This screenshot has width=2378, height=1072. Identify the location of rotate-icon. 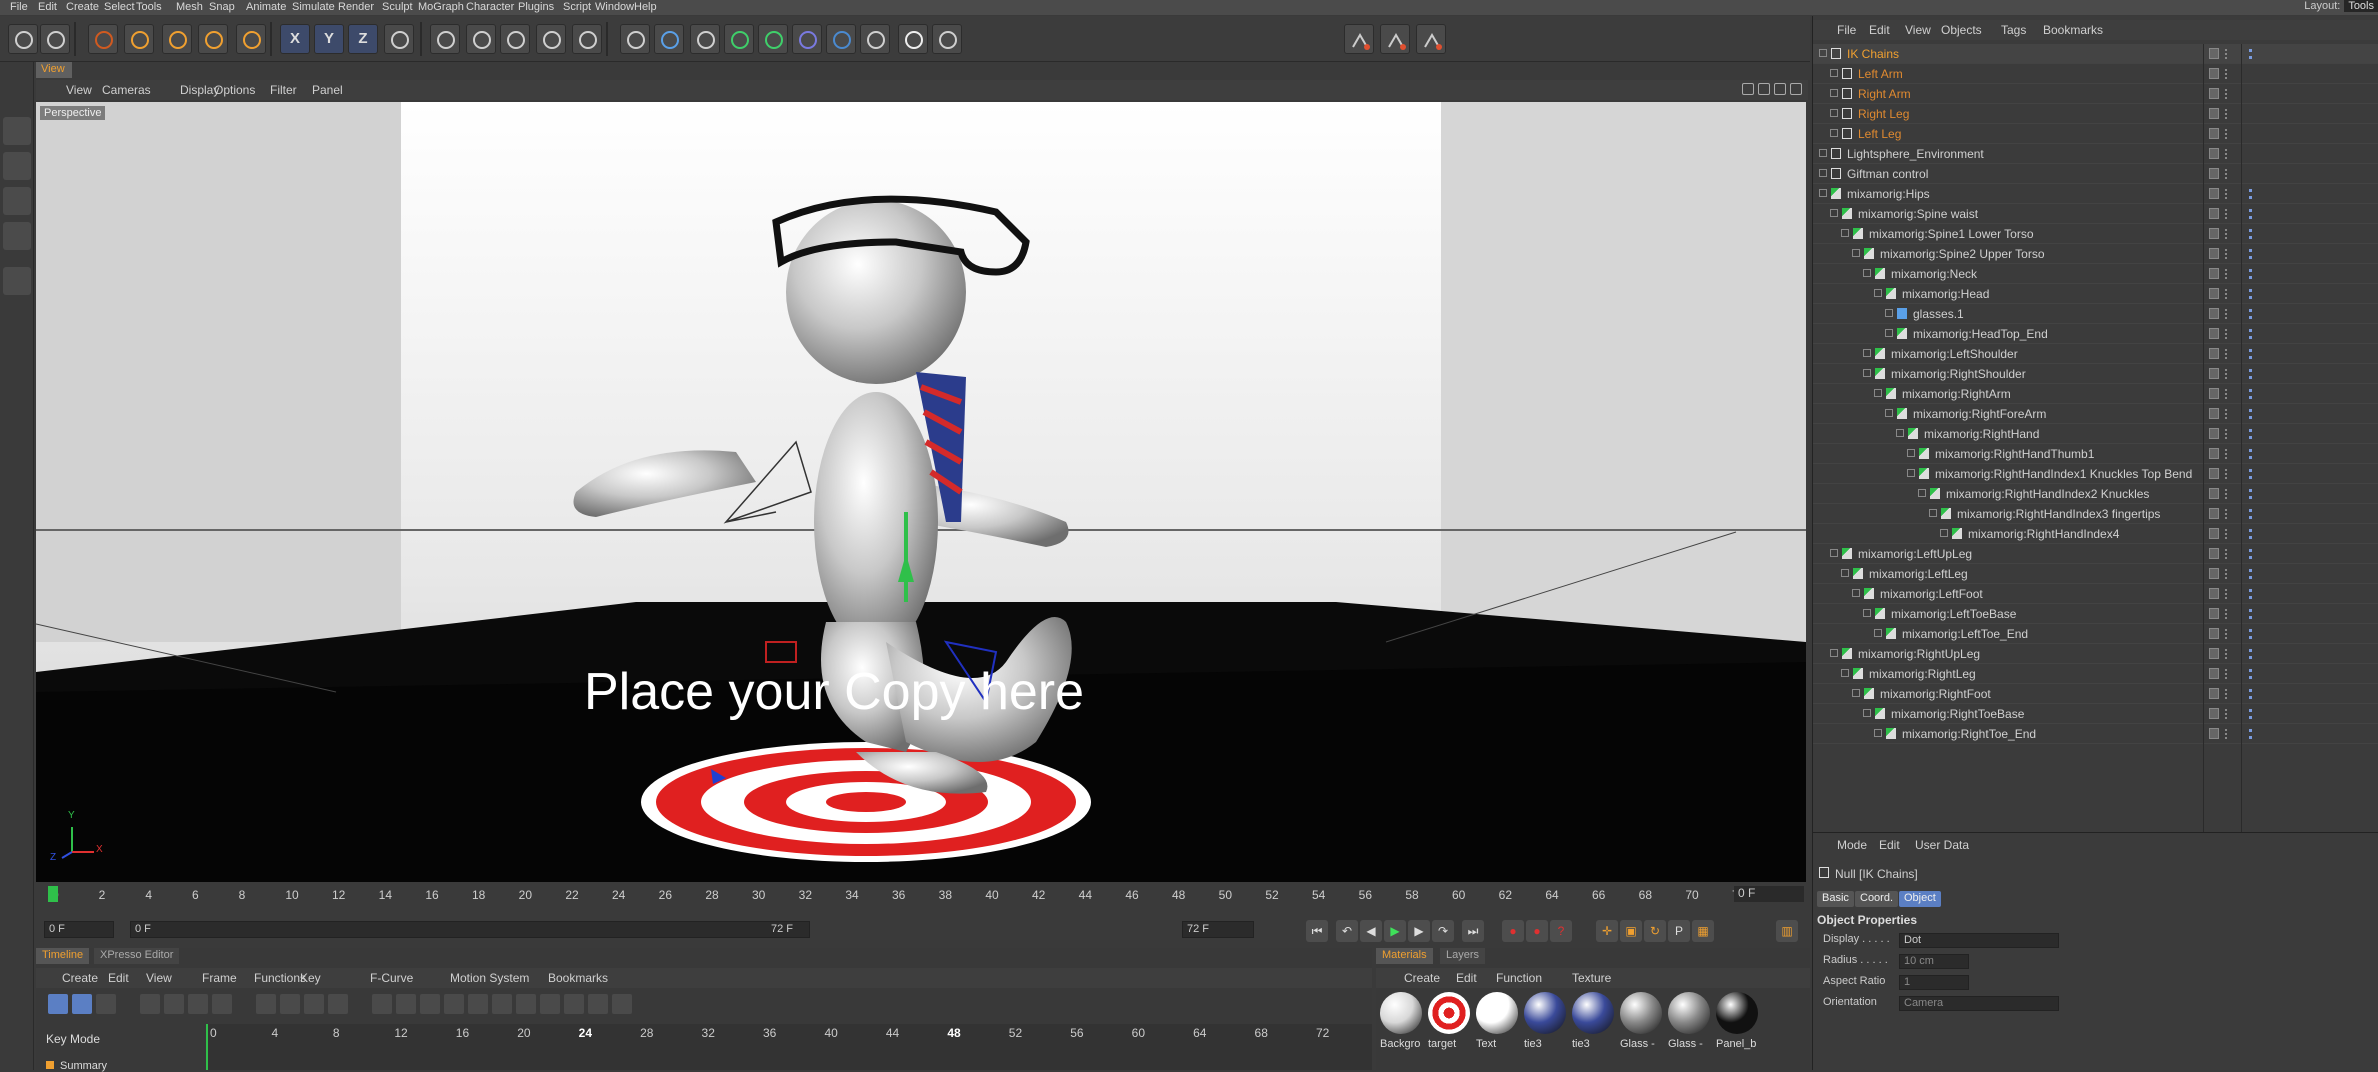
(213, 39).